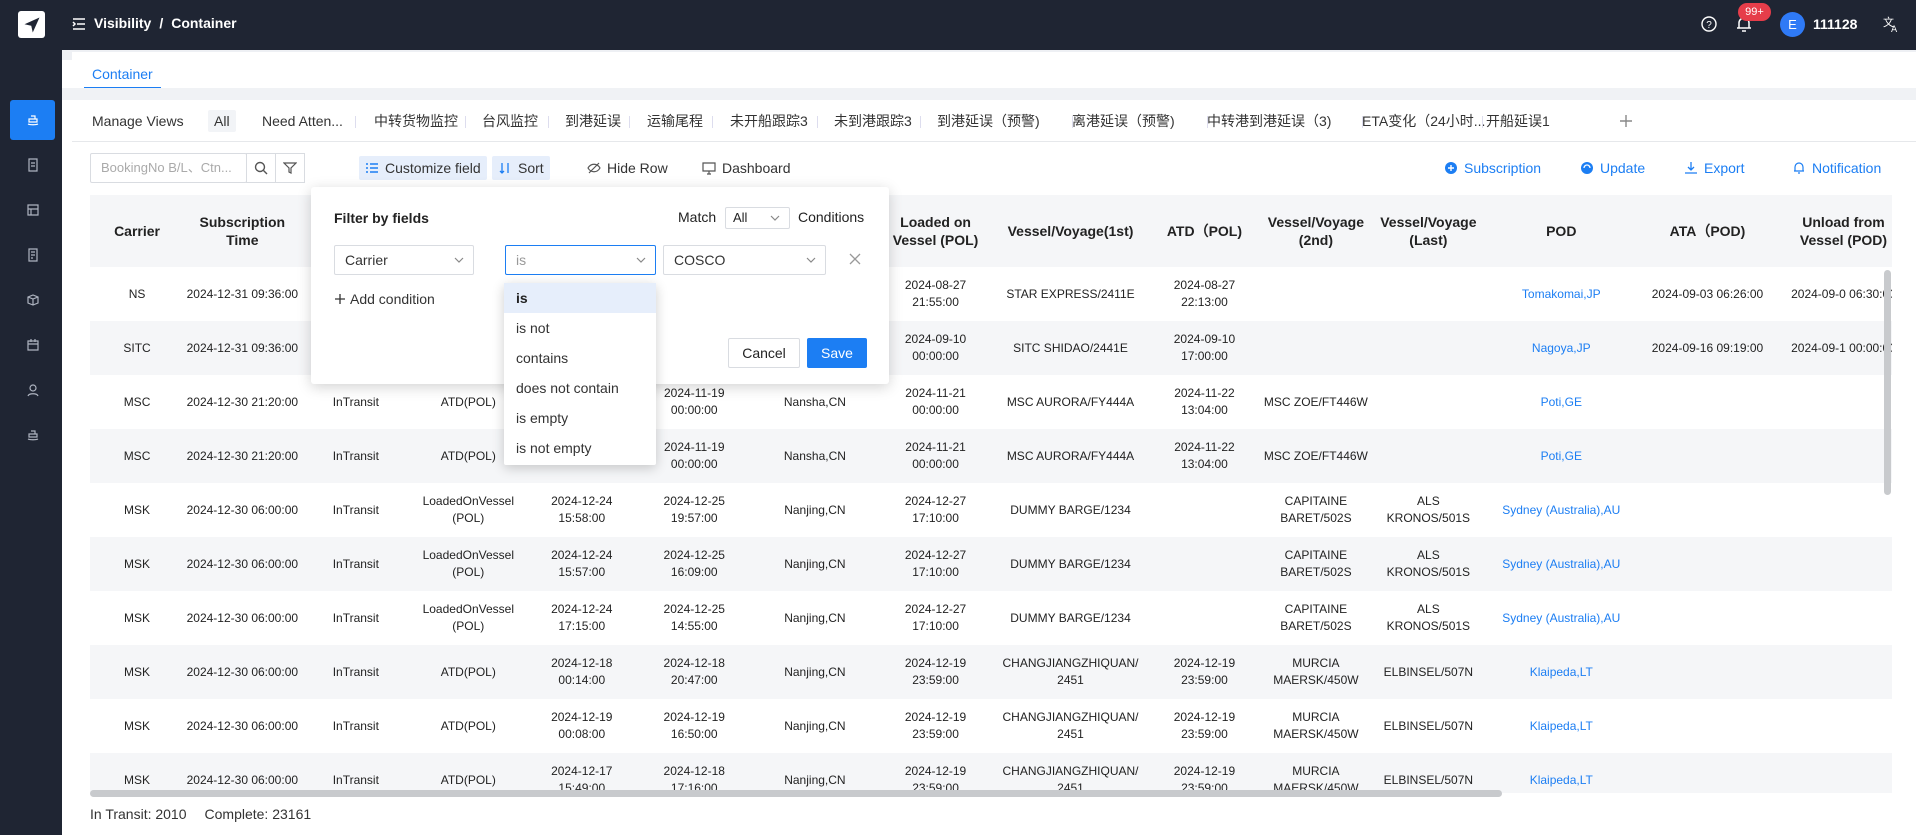 The width and height of the screenshot is (1916, 835). What do you see at coordinates (1518, 121) in the screenshot?
I see `view-tab: 开船延误1` at bounding box center [1518, 121].